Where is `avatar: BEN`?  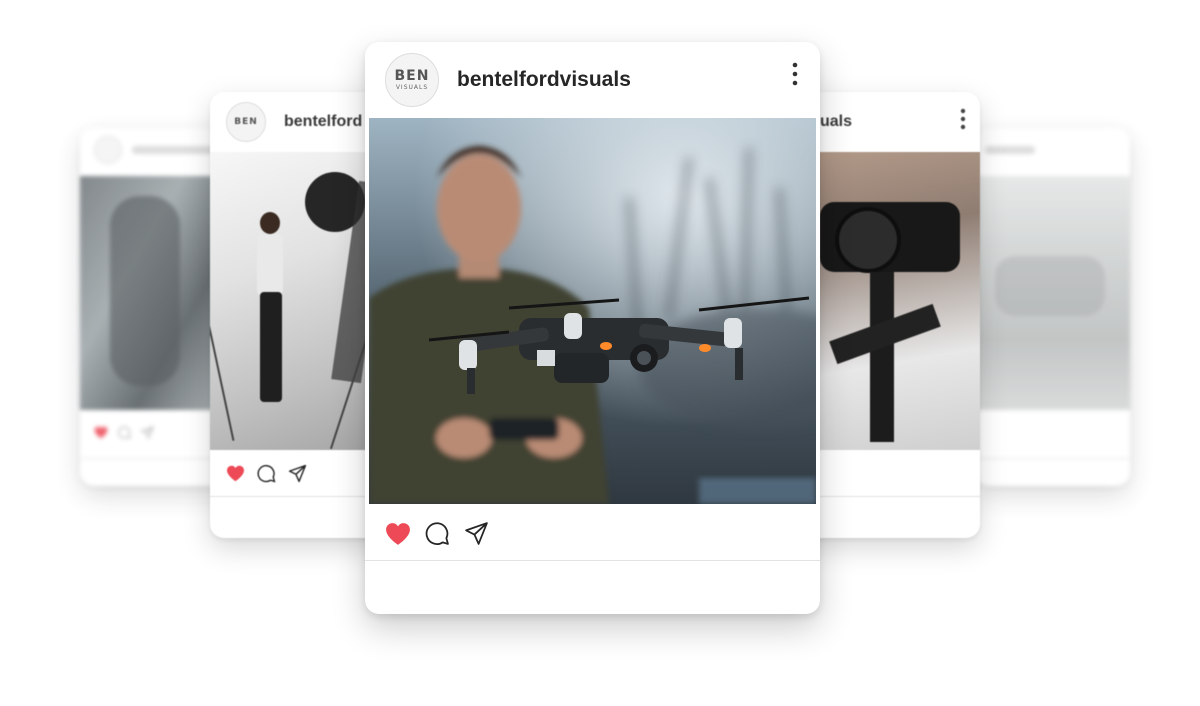
avatar: BEN is located at coordinates (246, 122).